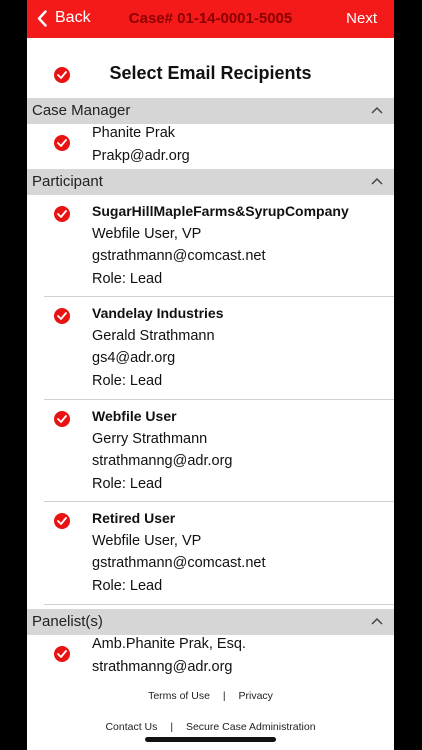 Image resolution: width=422 pixels, height=750 pixels. Describe the element at coordinates (81, 110) in the screenshot. I see `section-label: Case Manager` at that location.